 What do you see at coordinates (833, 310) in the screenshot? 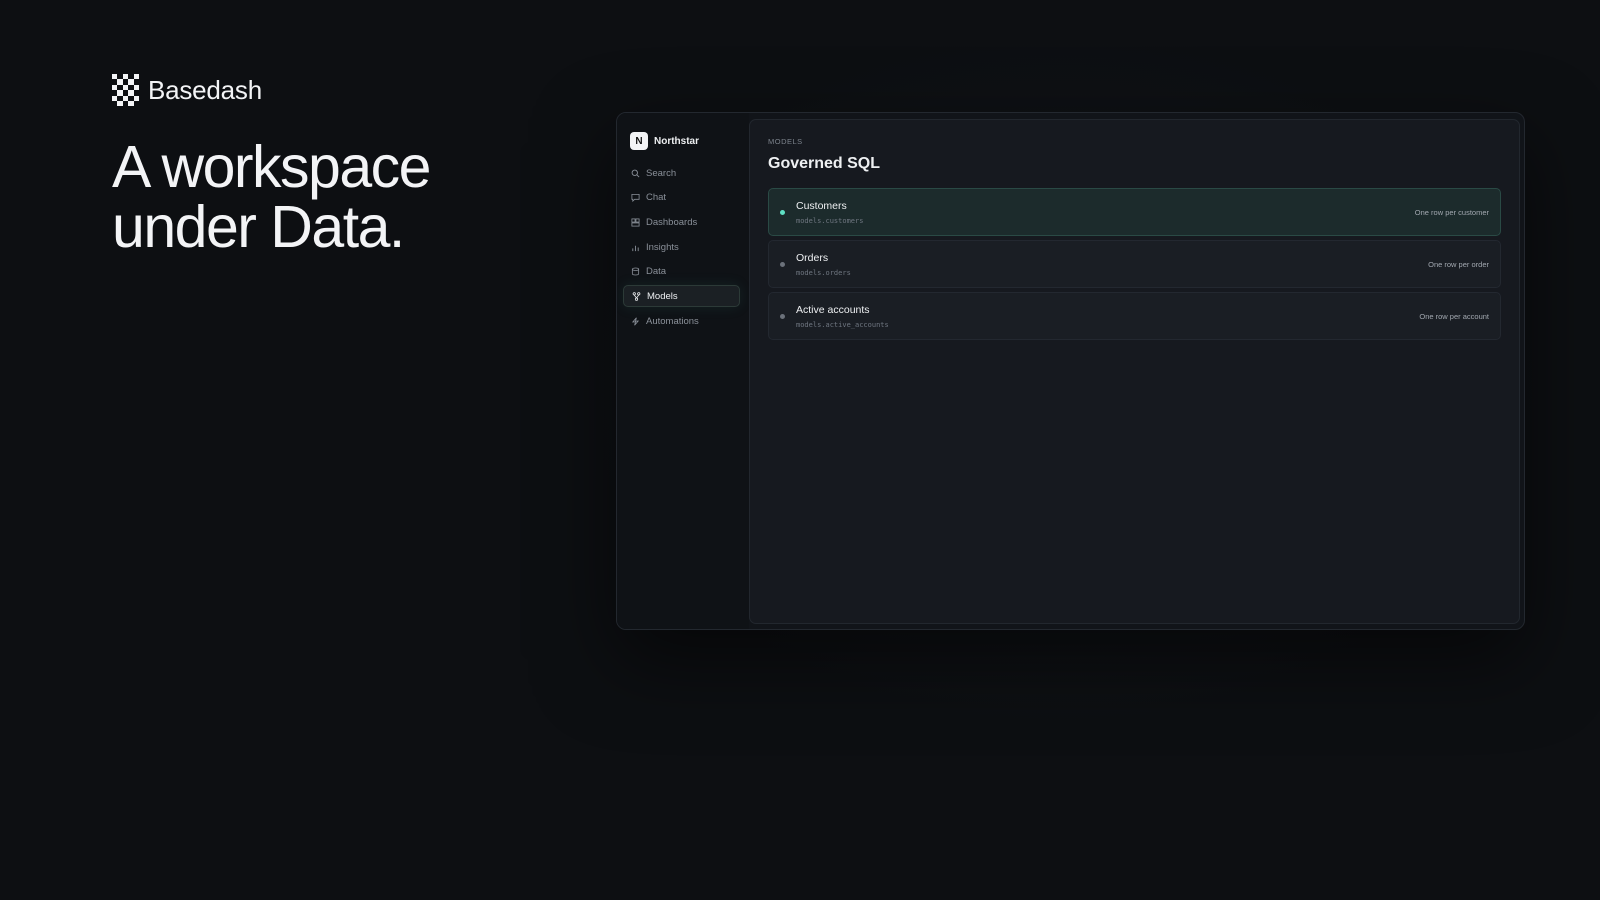
I see `model-name: Active accounts` at bounding box center [833, 310].